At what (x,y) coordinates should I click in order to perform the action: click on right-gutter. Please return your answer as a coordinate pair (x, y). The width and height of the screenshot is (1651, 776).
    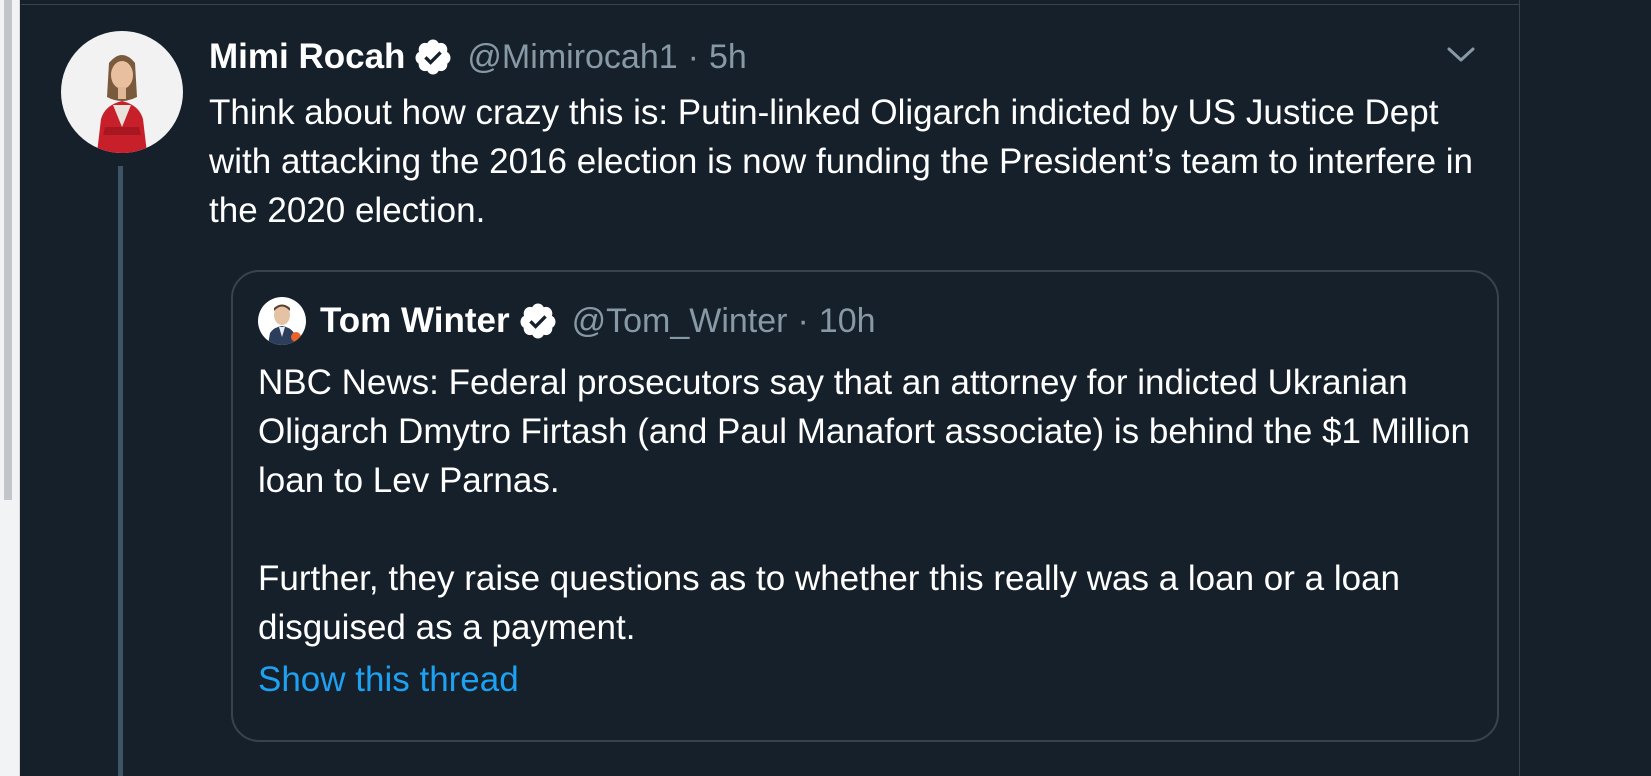
    Looking at the image, I should click on (1585, 388).